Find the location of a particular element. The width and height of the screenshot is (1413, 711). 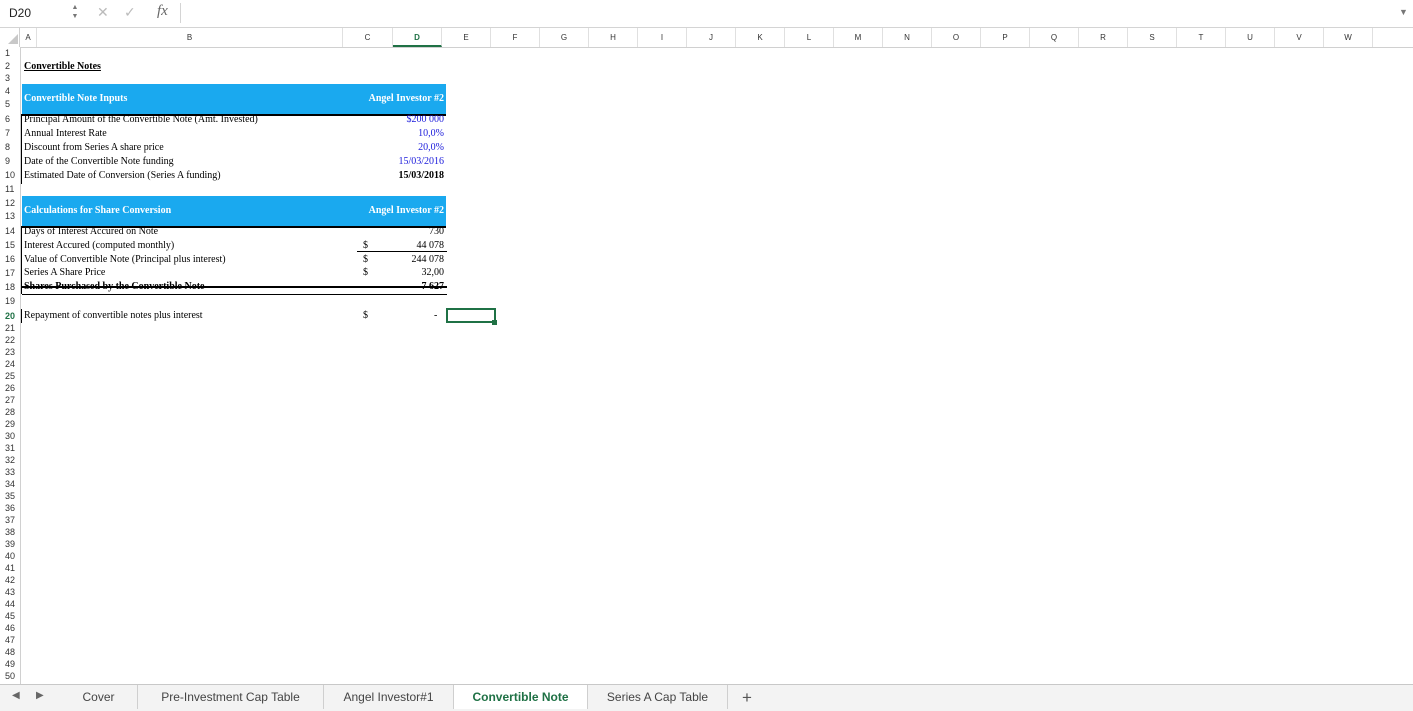

row-header-31: 31 is located at coordinates (9, 448).